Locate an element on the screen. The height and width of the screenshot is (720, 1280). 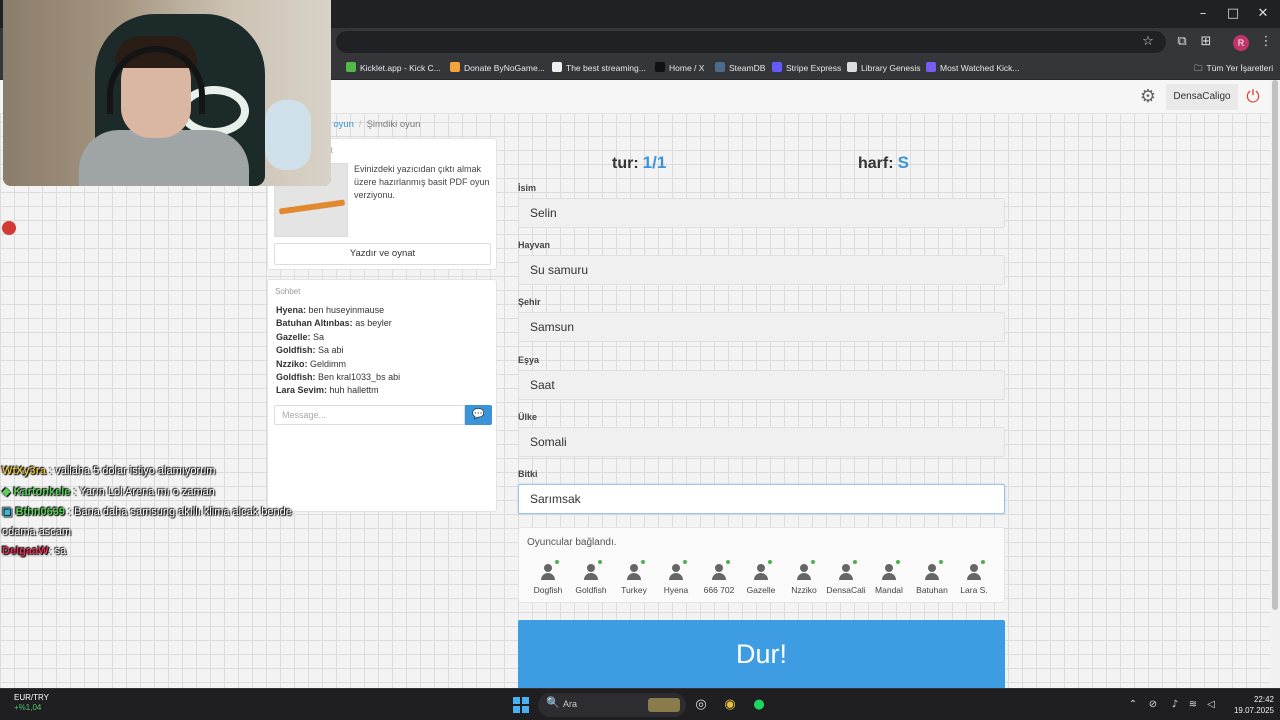
taskbar-search: 🔍 Ara is located at coordinates (612, 705).